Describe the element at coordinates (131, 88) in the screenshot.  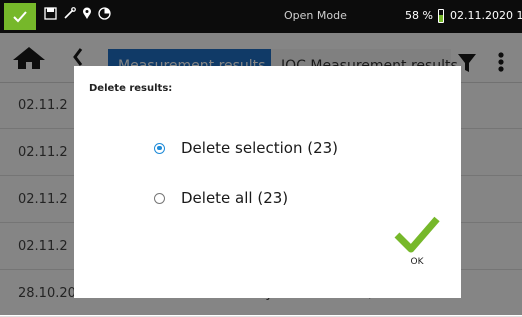
I see `dialog-title: Delete results:` at that location.